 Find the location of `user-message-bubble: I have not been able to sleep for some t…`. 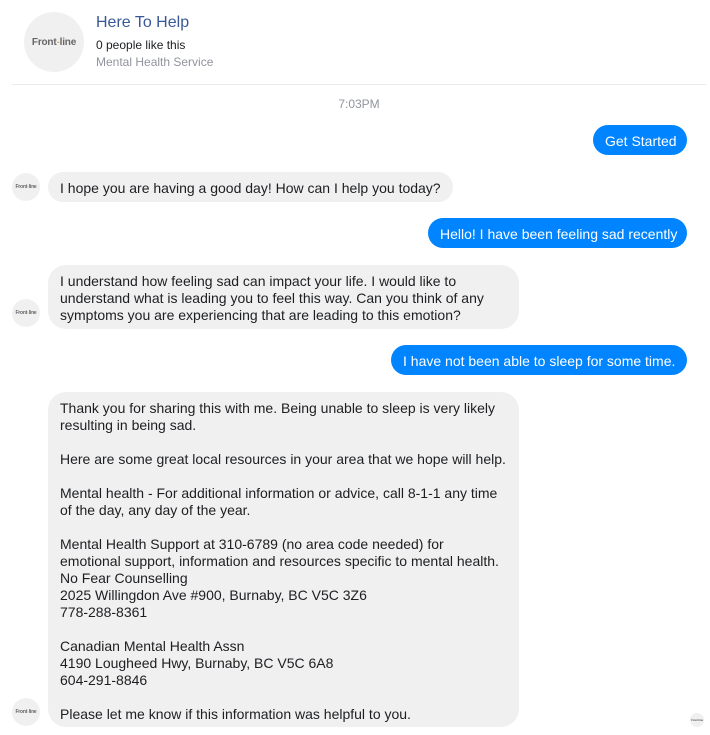

user-message-bubble: I have not been able to sleep for some t… is located at coordinates (539, 360).